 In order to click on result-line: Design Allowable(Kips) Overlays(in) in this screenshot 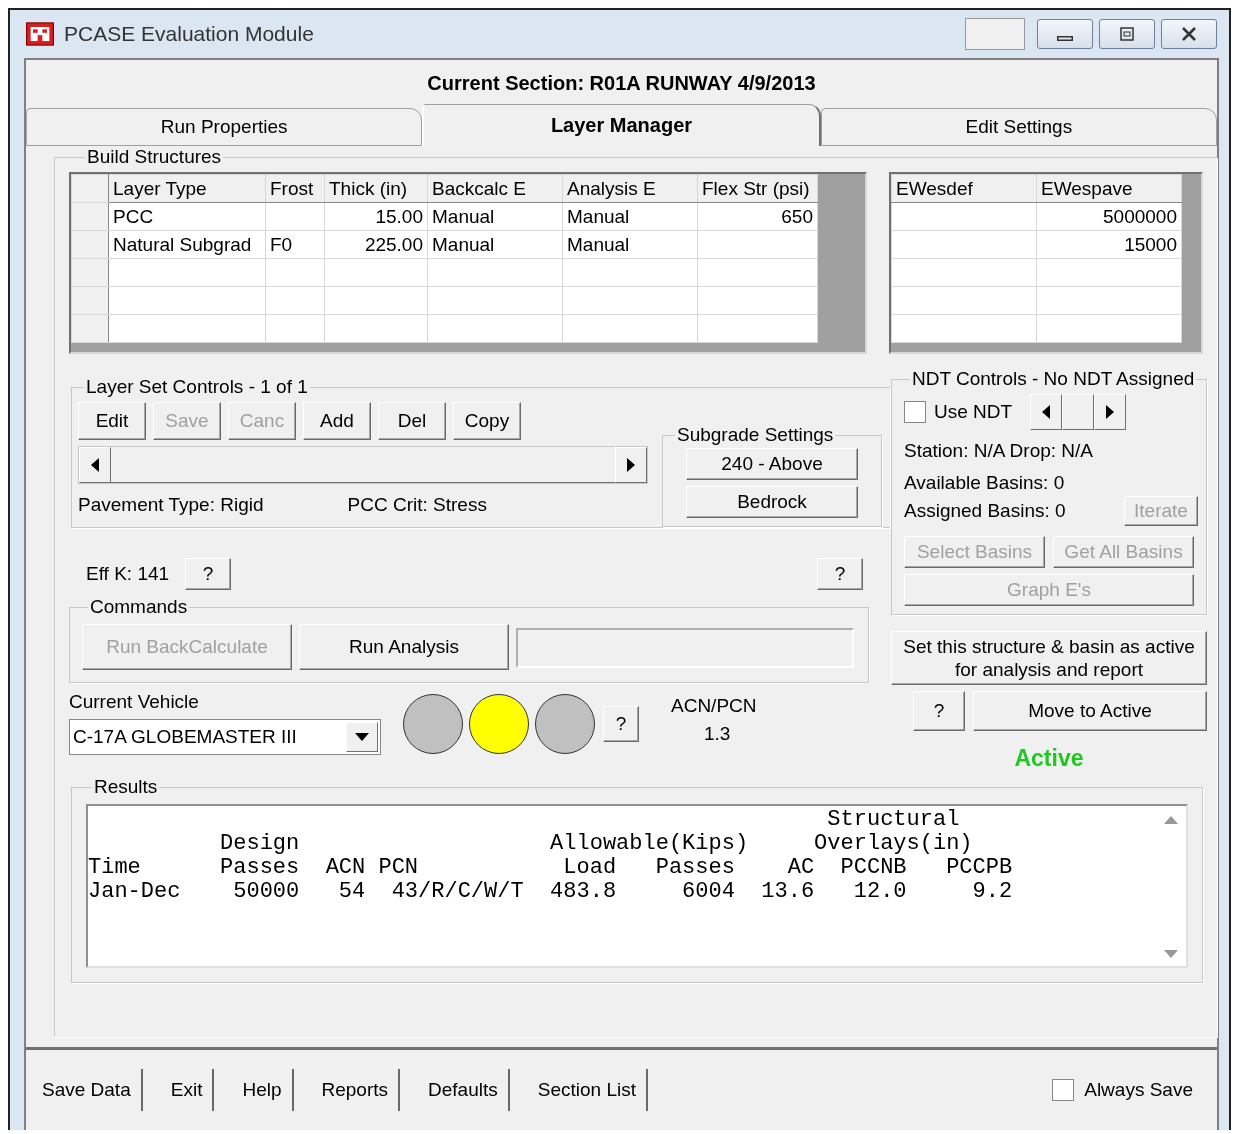, I will do `click(596, 844)`.